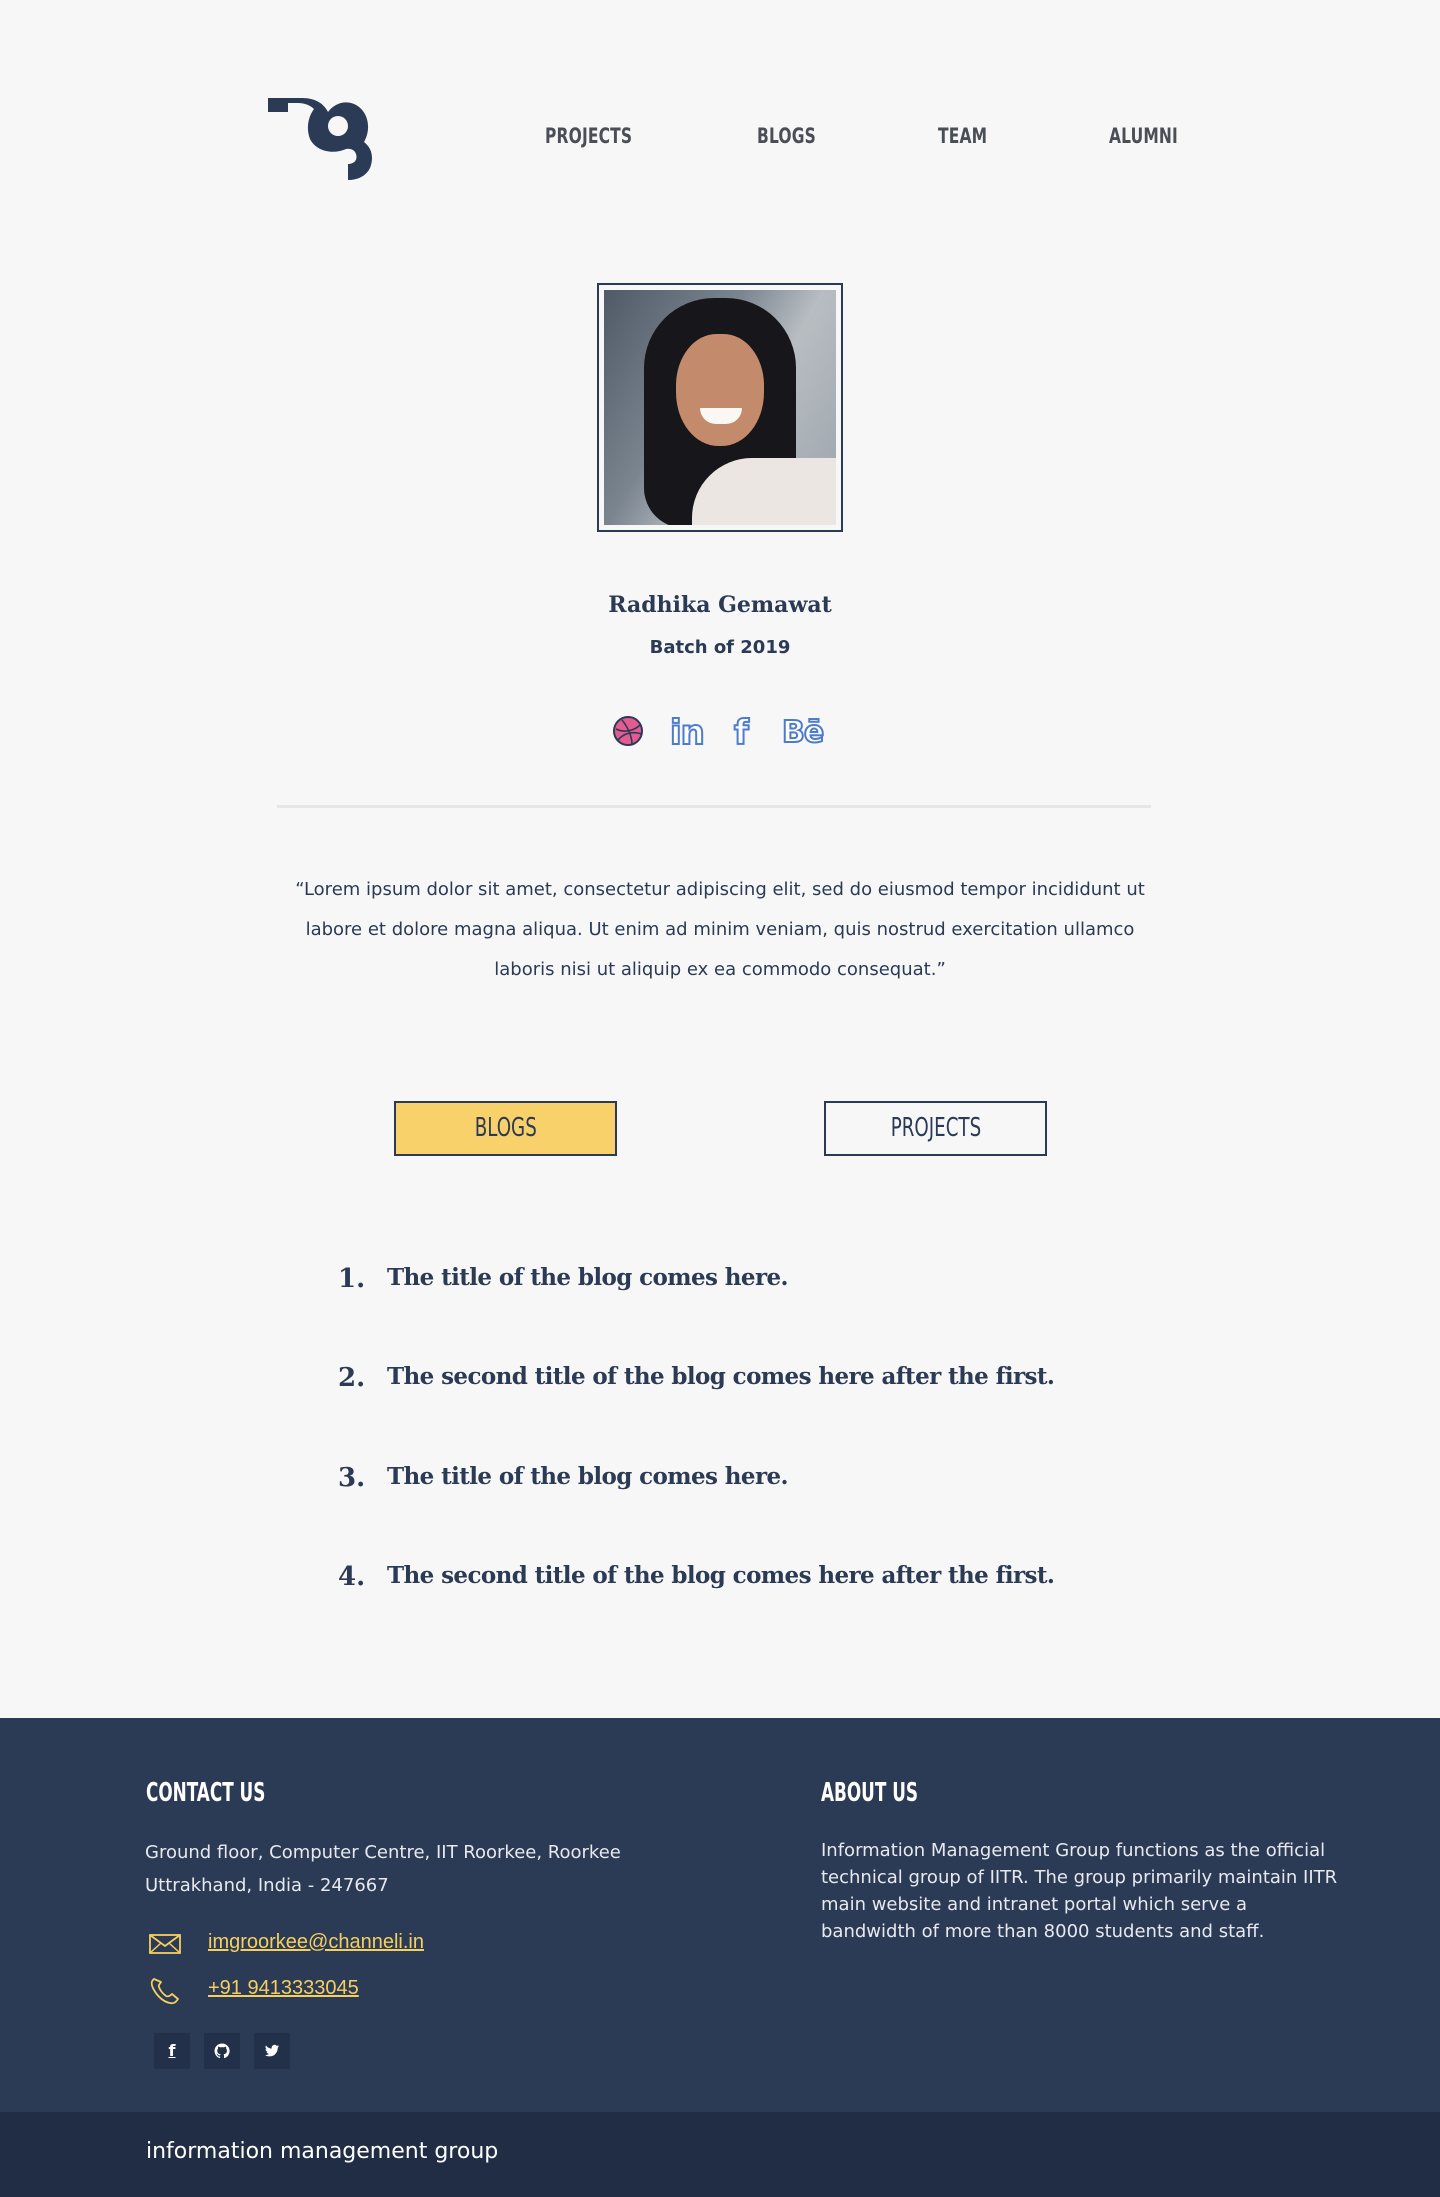 The width and height of the screenshot is (1440, 2197). I want to click on main-nav: PROJECTS BLOGS TEAM ALUMNI, so click(720, 139).